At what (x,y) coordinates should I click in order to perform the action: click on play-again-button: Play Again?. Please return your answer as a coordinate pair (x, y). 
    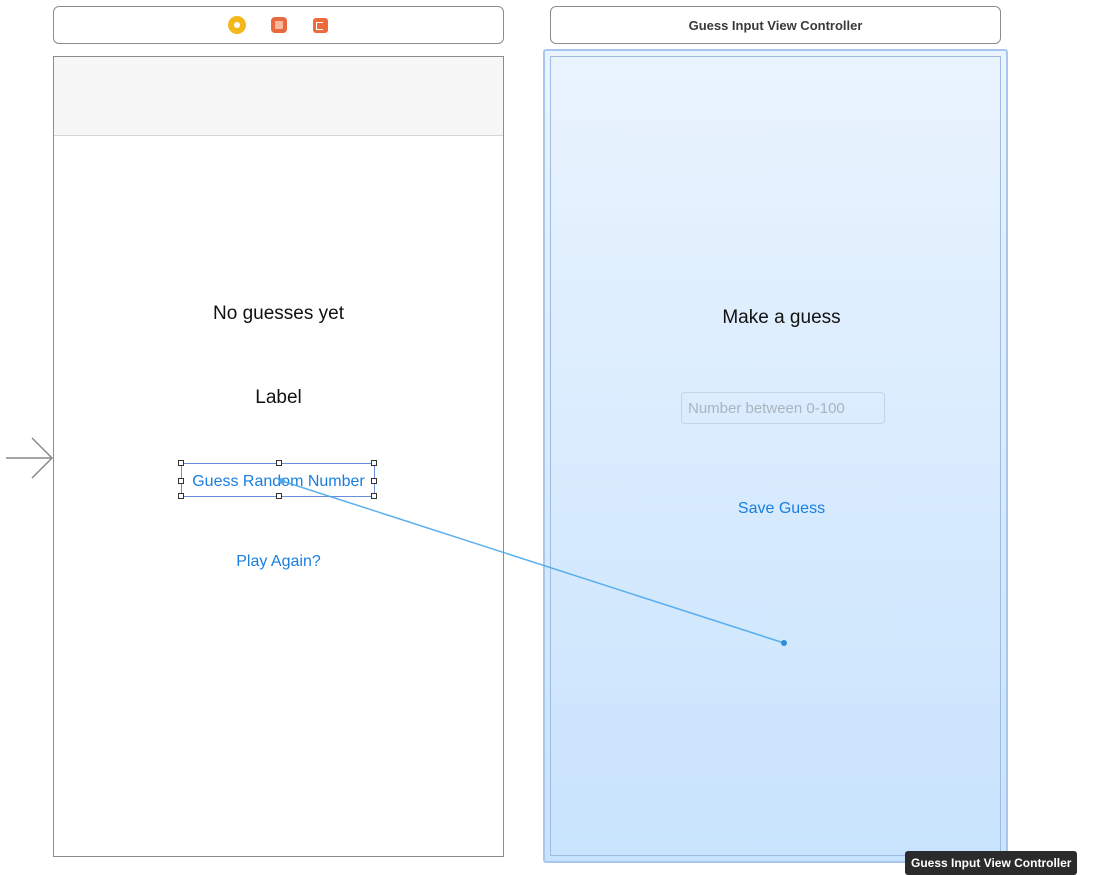
    Looking at the image, I should click on (278, 562).